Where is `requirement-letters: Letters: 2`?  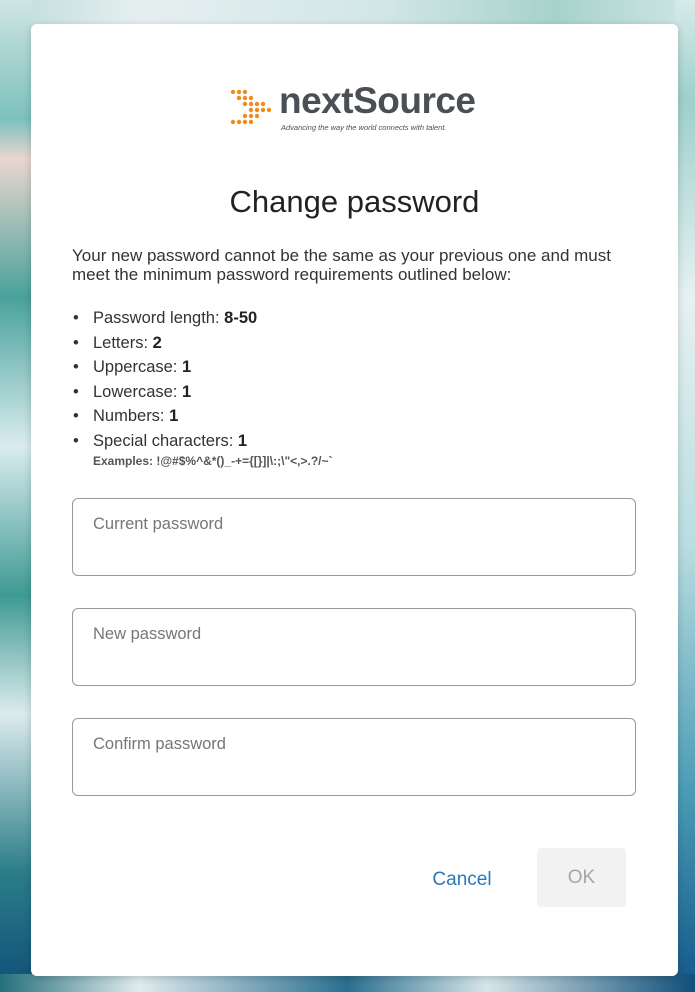
requirement-letters: Letters: 2 is located at coordinates (352, 343).